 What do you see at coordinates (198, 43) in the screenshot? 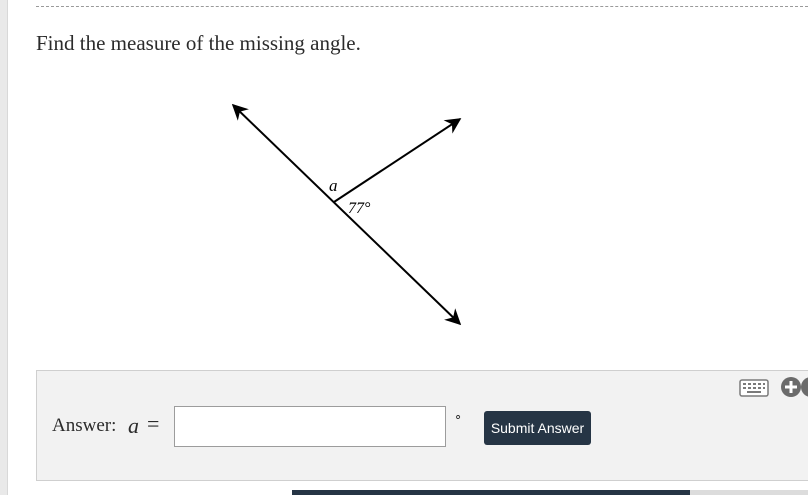
I see `question-text: Find the measure of the missing angle.` at bounding box center [198, 43].